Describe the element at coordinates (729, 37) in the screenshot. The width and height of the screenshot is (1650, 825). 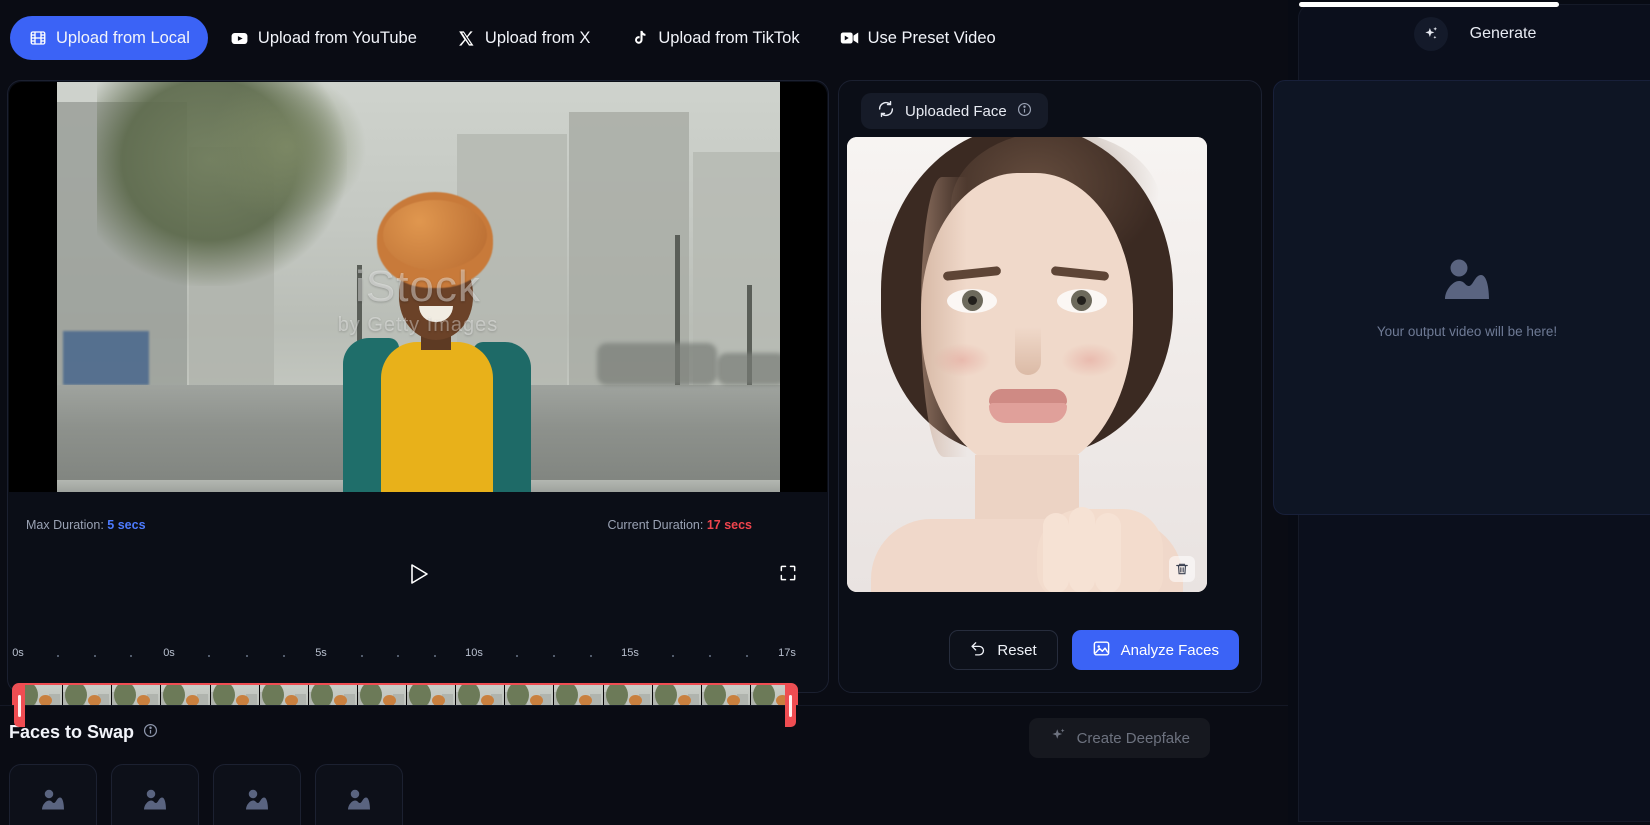
I see `tab-label: Upload from TikTok` at that location.